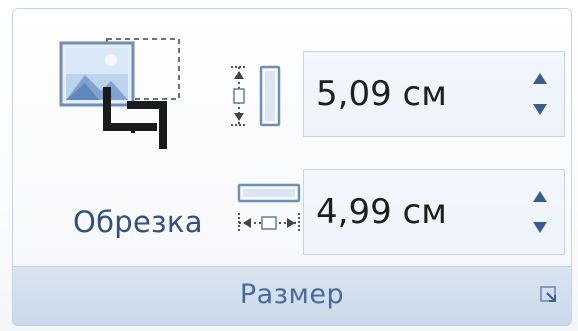  I want to click on width-value-input: 4,99 см, so click(381, 212).